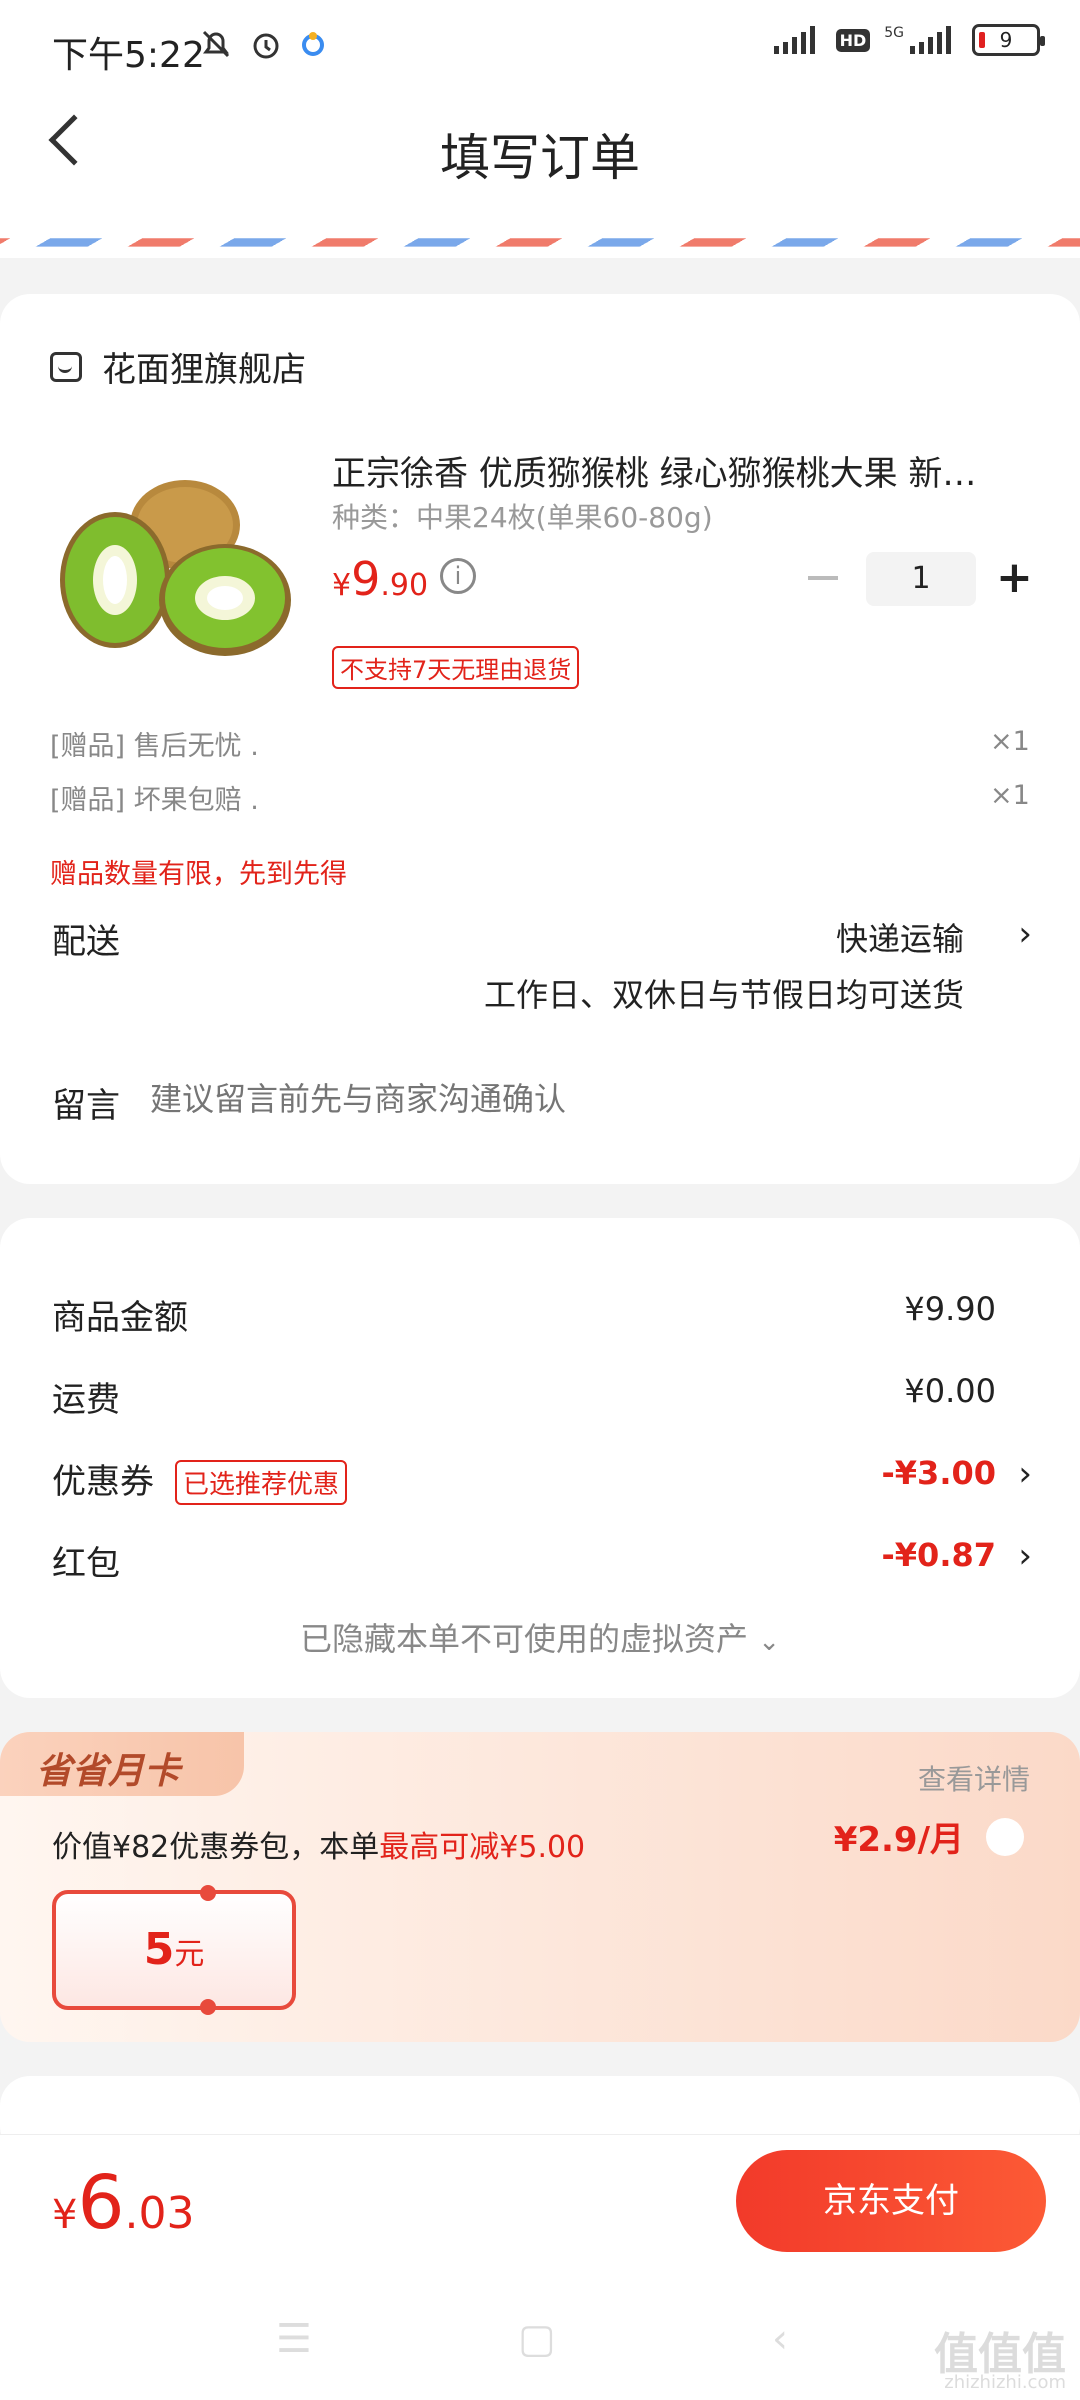  Describe the element at coordinates (1005, 2382) in the screenshot. I see `watermark-url: zhizhizhi.com` at that location.